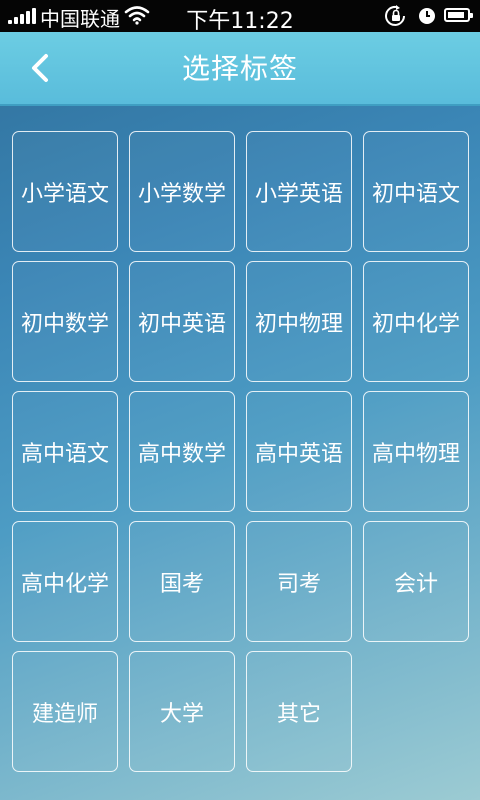 Image resolution: width=480 pixels, height=800 pixels. What do you see at coordinates (65, 451) in the screenshot?
I see `tag-button: 高中语文` at bounding box center [65, 451].